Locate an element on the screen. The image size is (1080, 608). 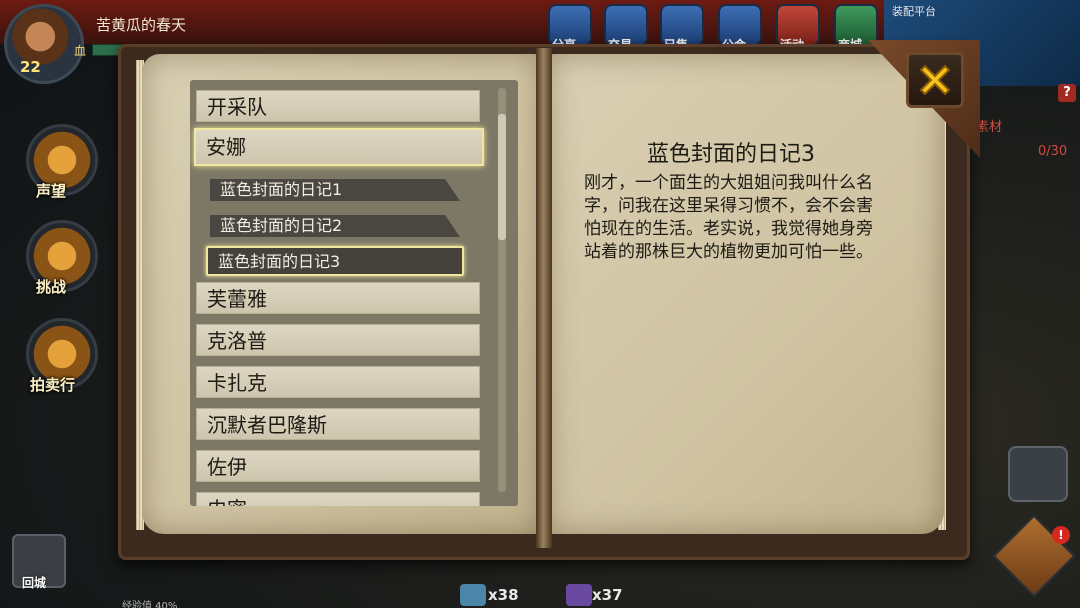
character-row-mining-team: 开采队 is located at coordinates (338, 106).